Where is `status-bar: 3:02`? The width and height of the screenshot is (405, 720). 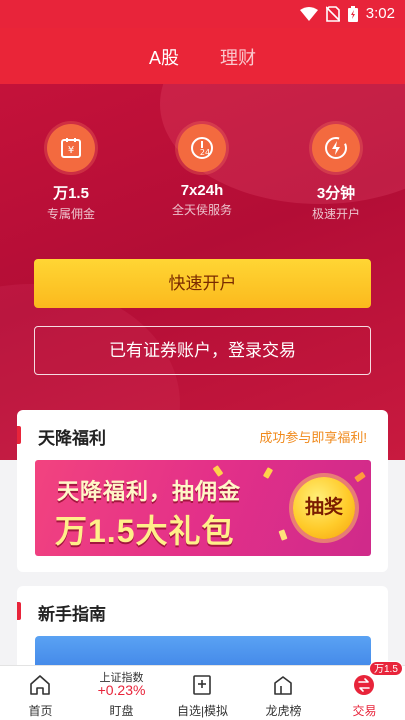 status-bar: 3:02 is located at coordinates (202, 14).